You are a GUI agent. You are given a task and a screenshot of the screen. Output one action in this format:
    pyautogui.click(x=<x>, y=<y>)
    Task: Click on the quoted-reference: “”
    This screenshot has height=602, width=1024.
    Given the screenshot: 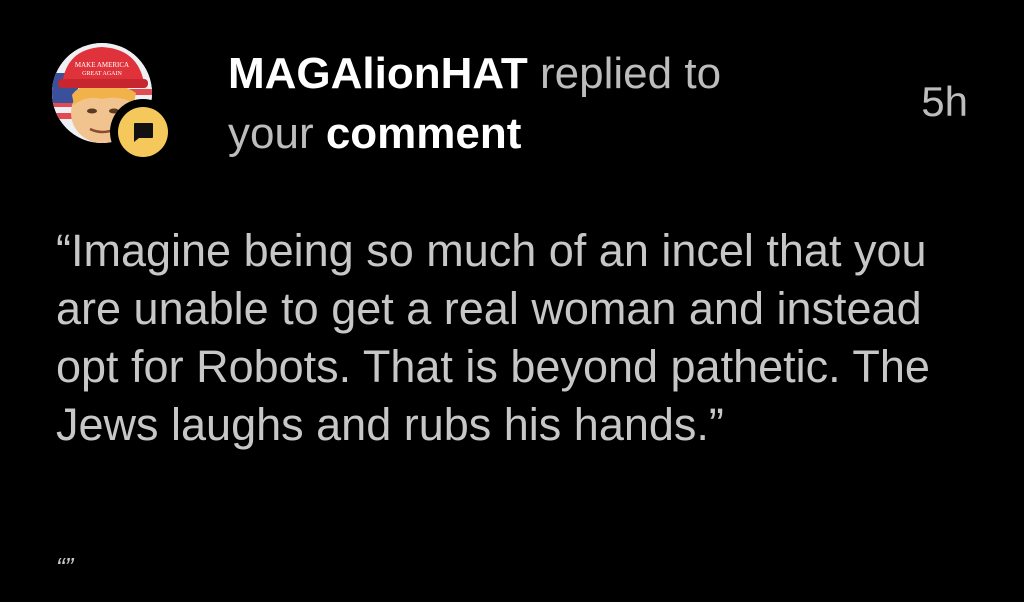 What is the action you would take?
    pyautogui.click(x=65, y=567)
    